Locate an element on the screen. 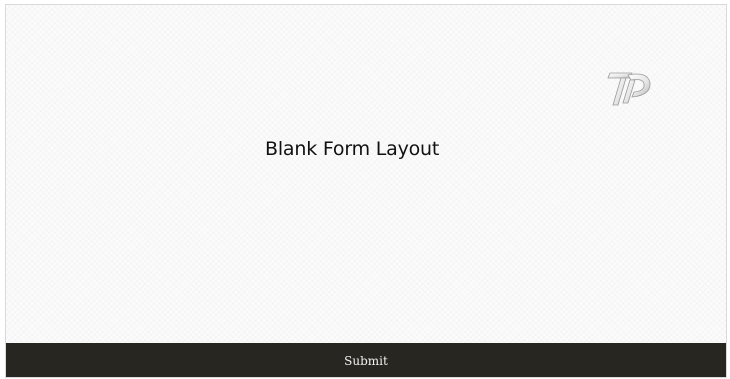  form-title: Blank Form Layout is located at coordinates (352, 149).